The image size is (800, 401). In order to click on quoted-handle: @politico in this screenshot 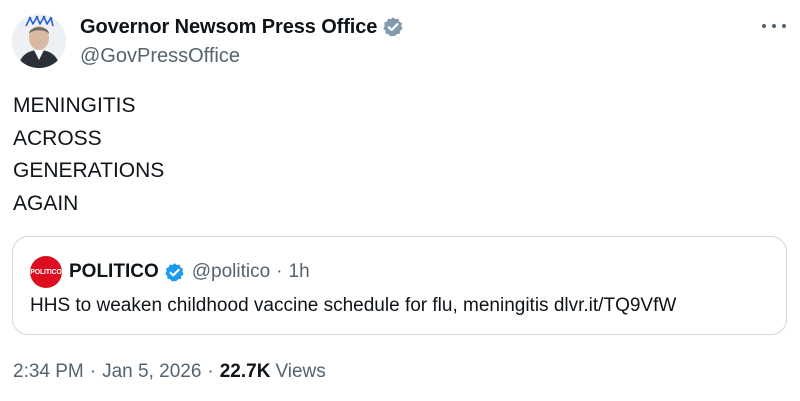, I will do `click(231, 272)`.